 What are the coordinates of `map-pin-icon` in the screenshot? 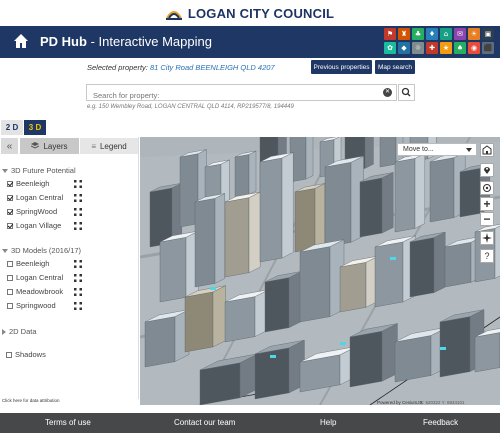 It's located at (487, 170).